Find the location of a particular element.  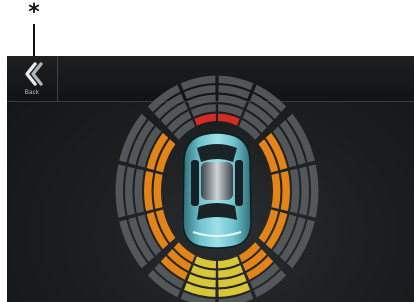

callout-line is located at coordinates (34, 42).